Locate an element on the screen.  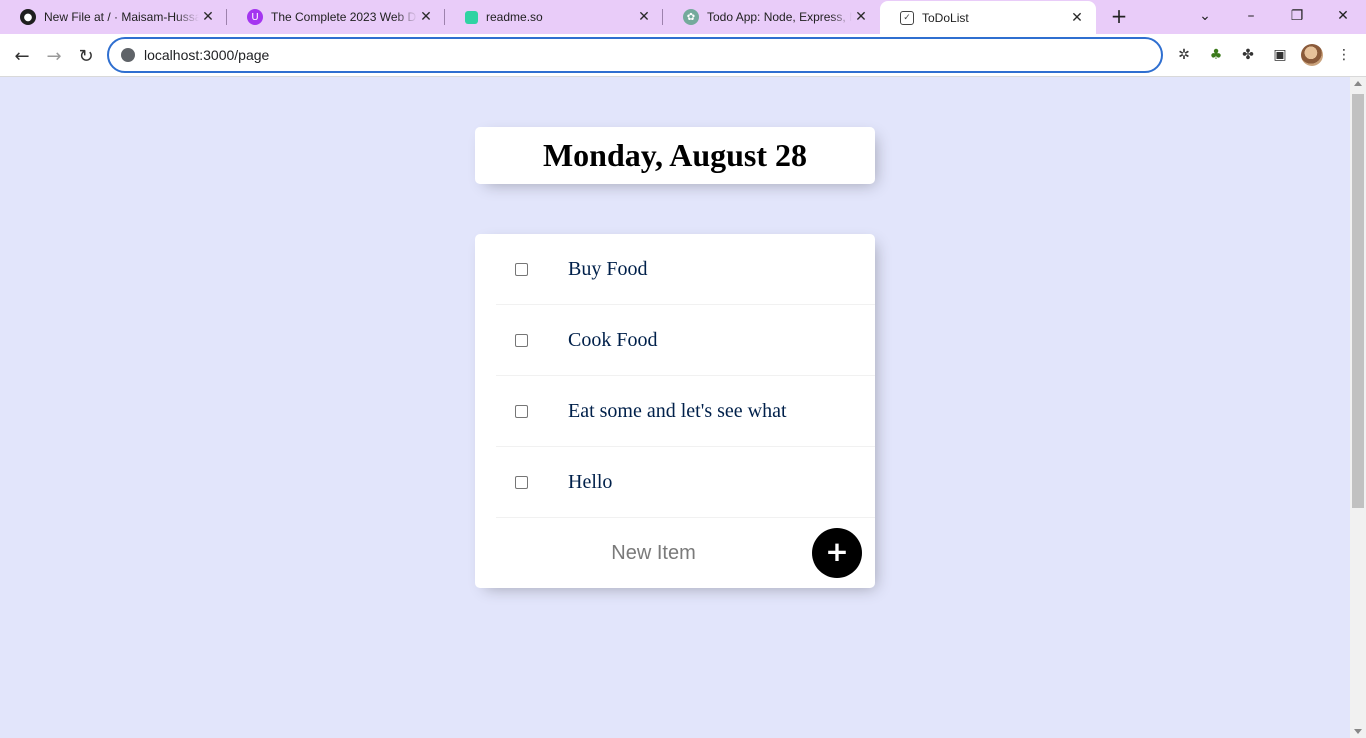
list-item: Hello is located at coordinates (685, 482).